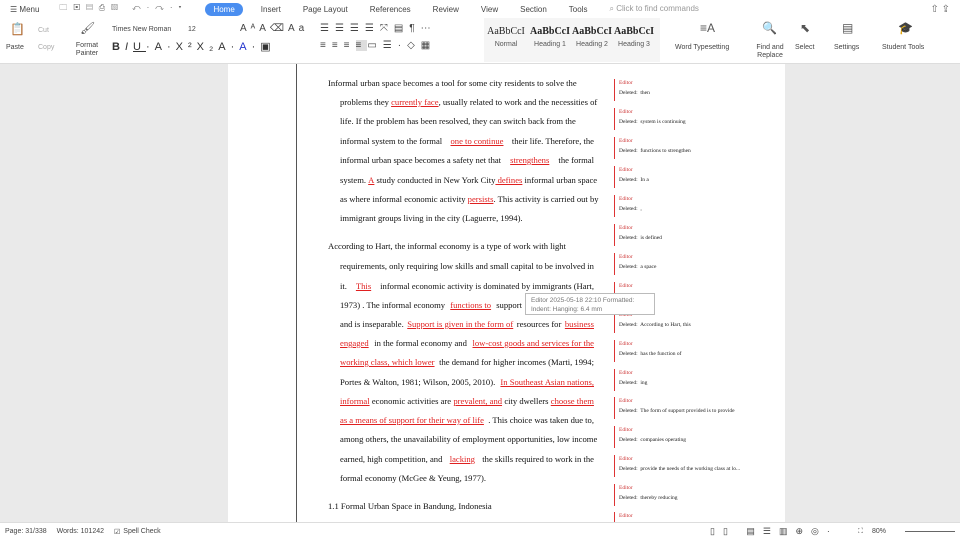  I want to click on paste-button: Paste, so click(15, 47).